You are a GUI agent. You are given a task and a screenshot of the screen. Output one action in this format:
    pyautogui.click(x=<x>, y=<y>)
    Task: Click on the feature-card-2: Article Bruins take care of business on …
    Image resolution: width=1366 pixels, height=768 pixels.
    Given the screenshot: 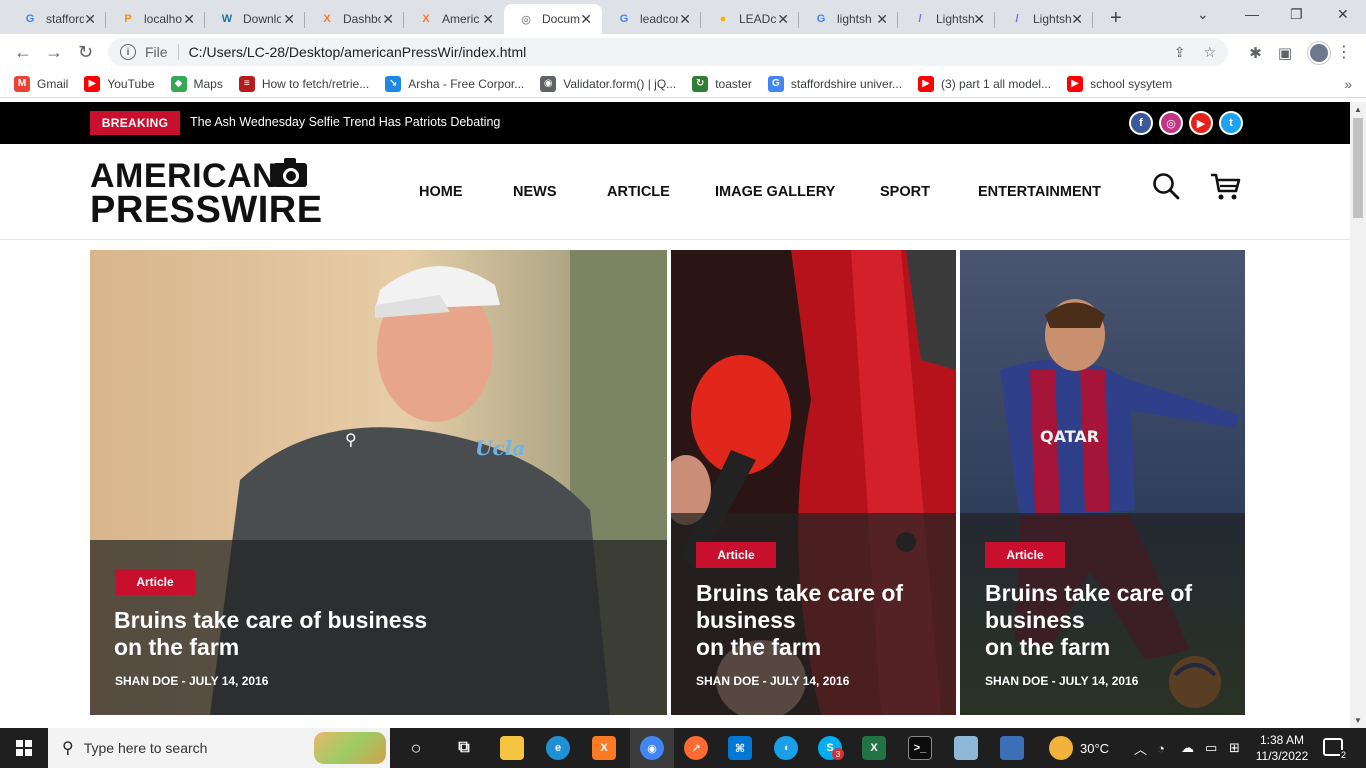 What is the action you would take?
    pyautogui.click(x=813, y=482)
    